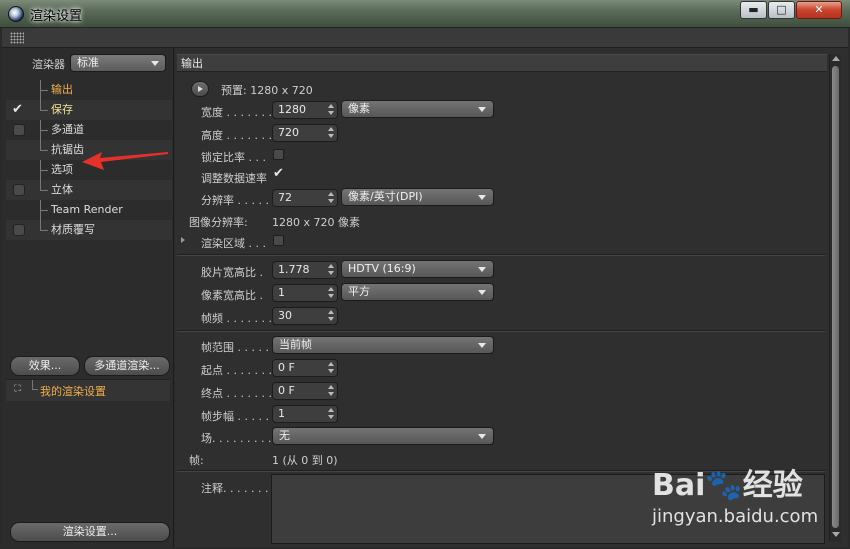 The height and width of the screenshot is (549, 850). What do you see at coordinates (233, 243) in the screenshot?
I see `render-region-label: 渲染区域 . . .` at bounding box center [233, 243].